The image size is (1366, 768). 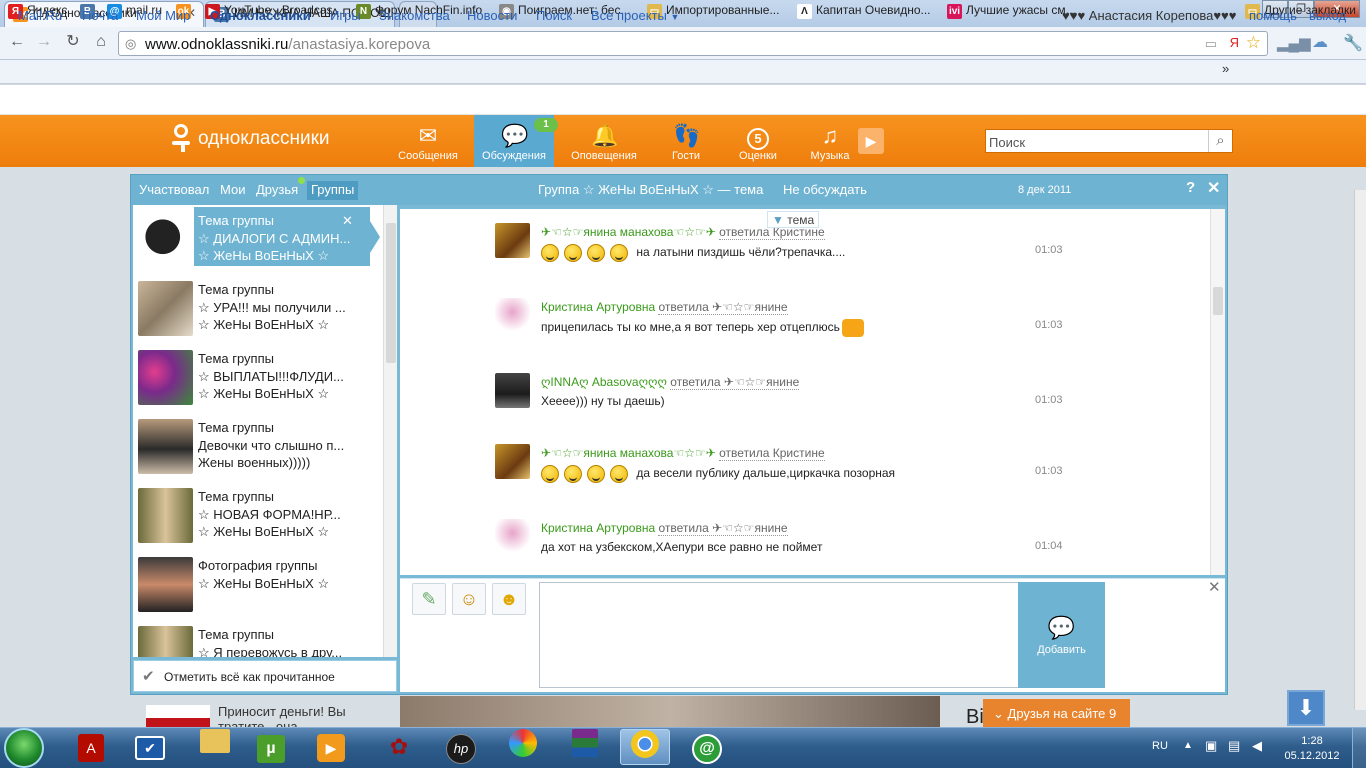 I want to click on ok-search-input: Поиск ⌕, so click(x=1109, y=141).